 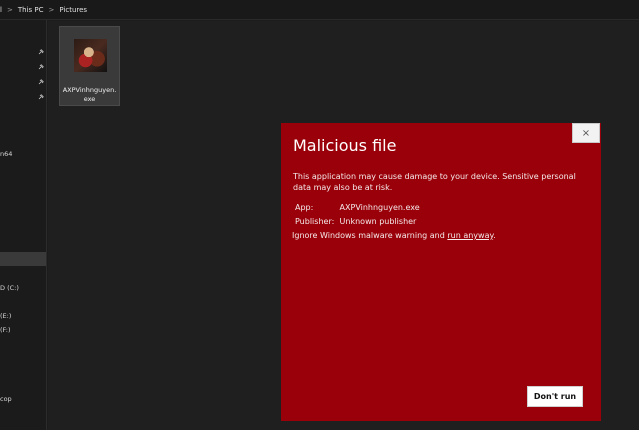 What do you see at coordinates (379, 207) in the screenshot?
I see `app-value: AXPVinhnguyen.exe` at bounding box center [379, 207].